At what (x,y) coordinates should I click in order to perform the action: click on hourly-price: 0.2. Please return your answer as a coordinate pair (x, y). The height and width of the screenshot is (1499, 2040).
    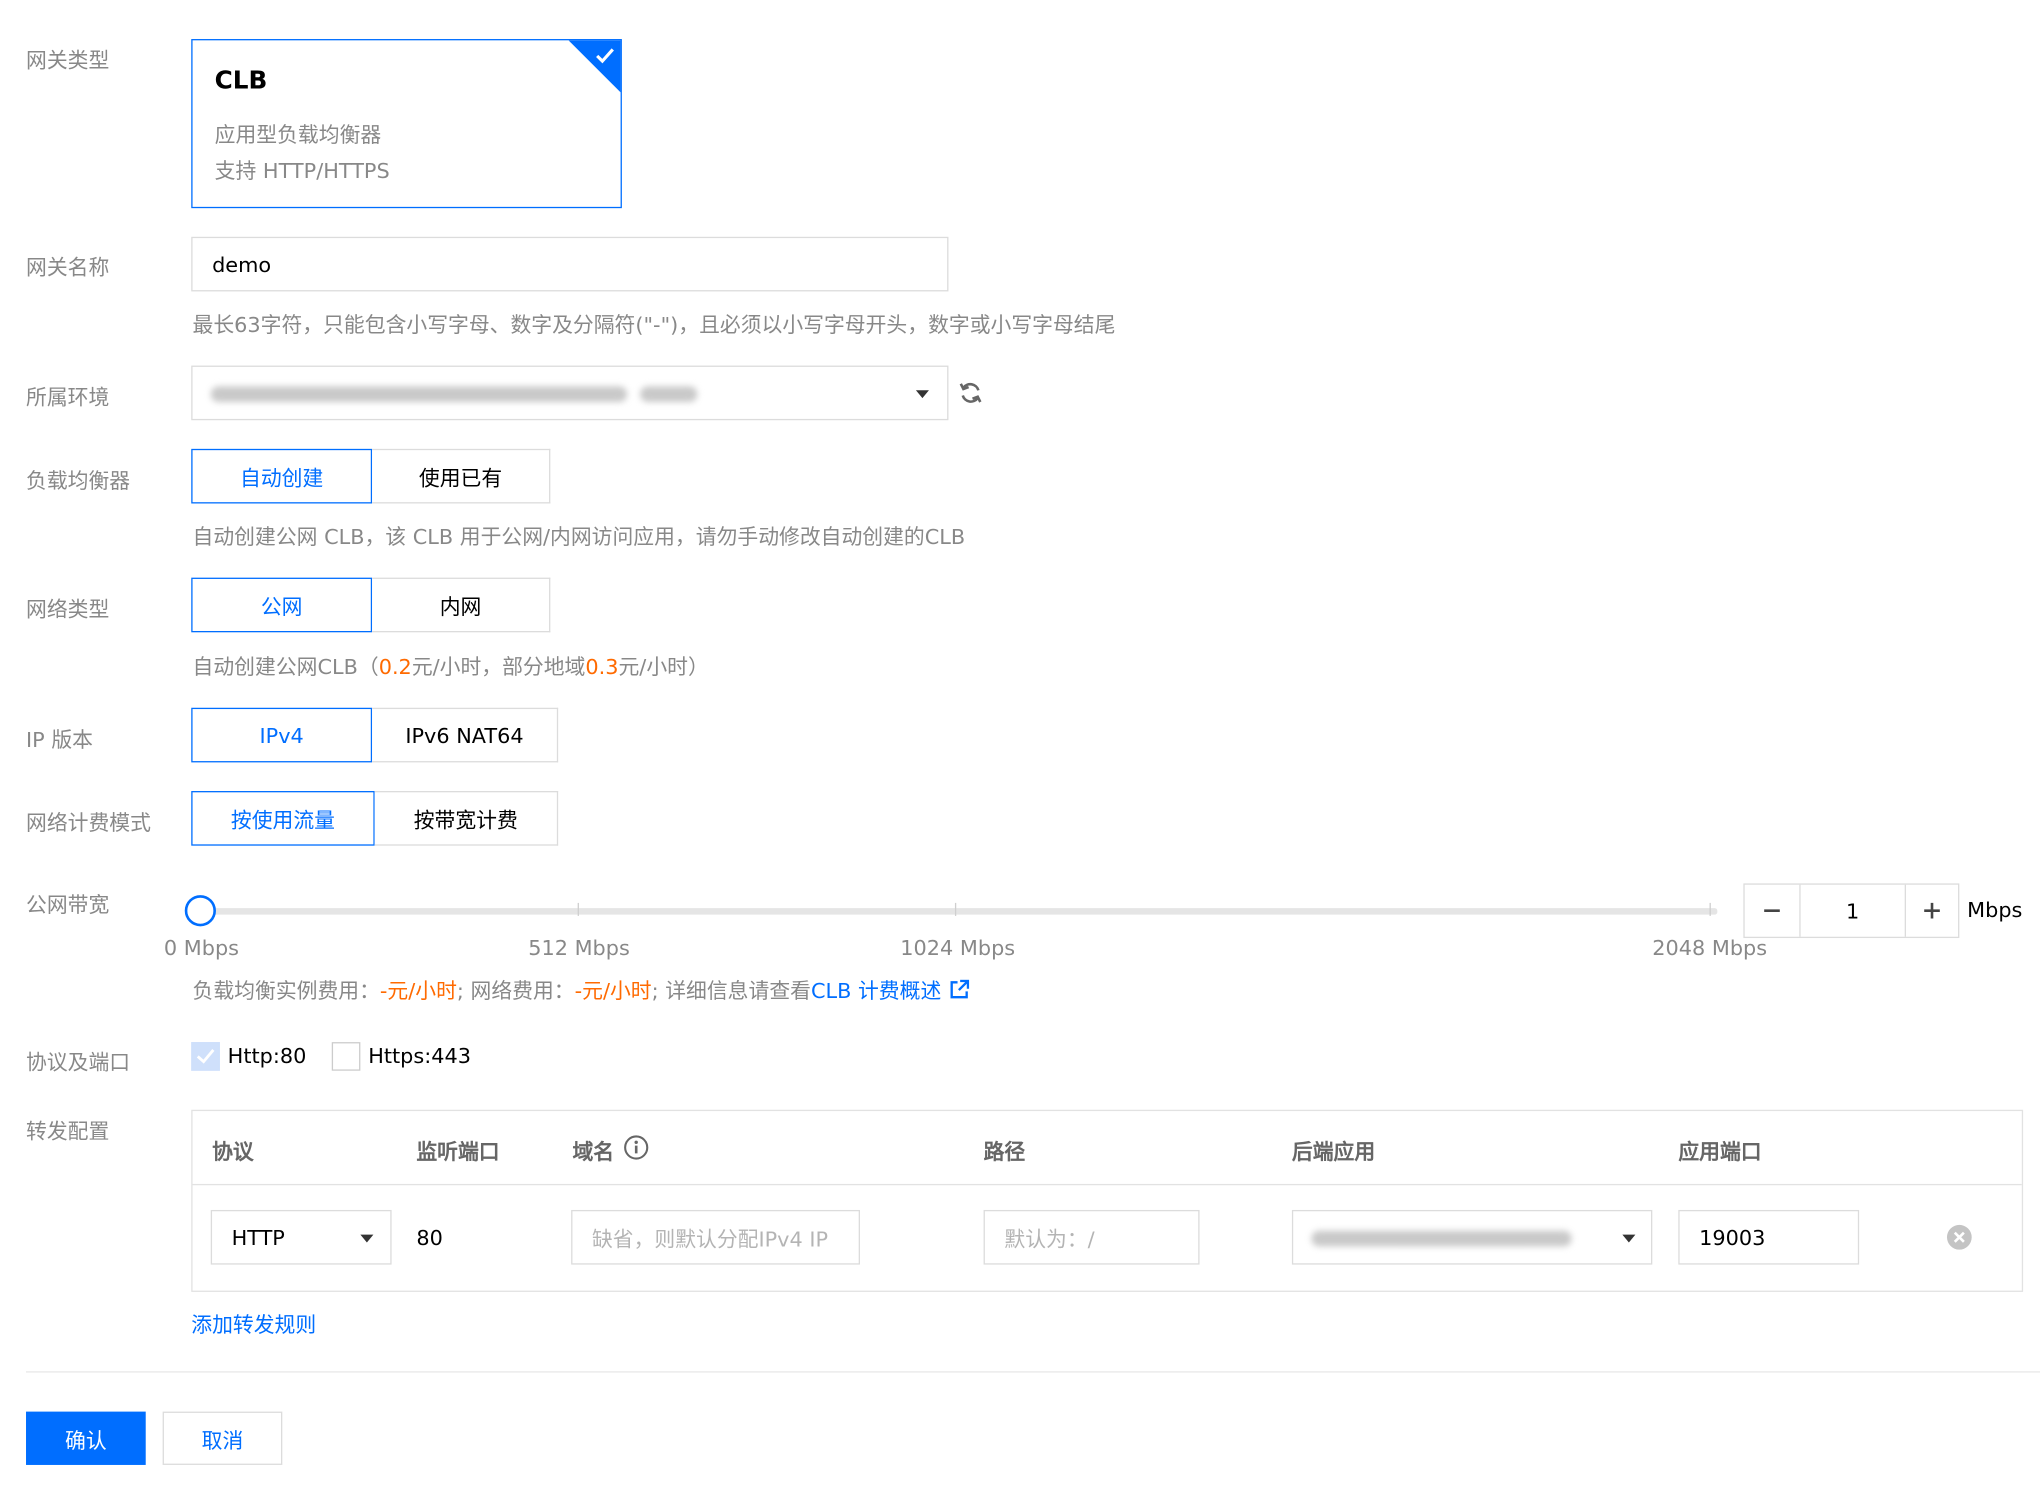
    Looking at the image, I should click on (395, 667).